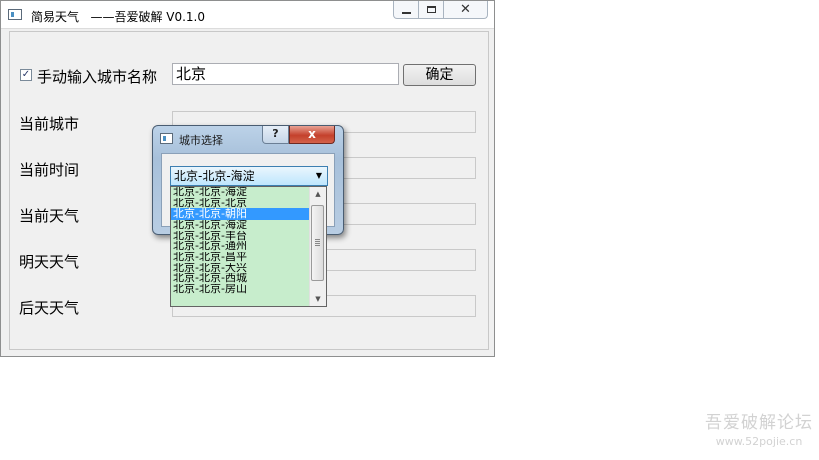 The image size is (819, 460). I want to click on dropdown-option: 北京-北京-西城, so click(240, 278).